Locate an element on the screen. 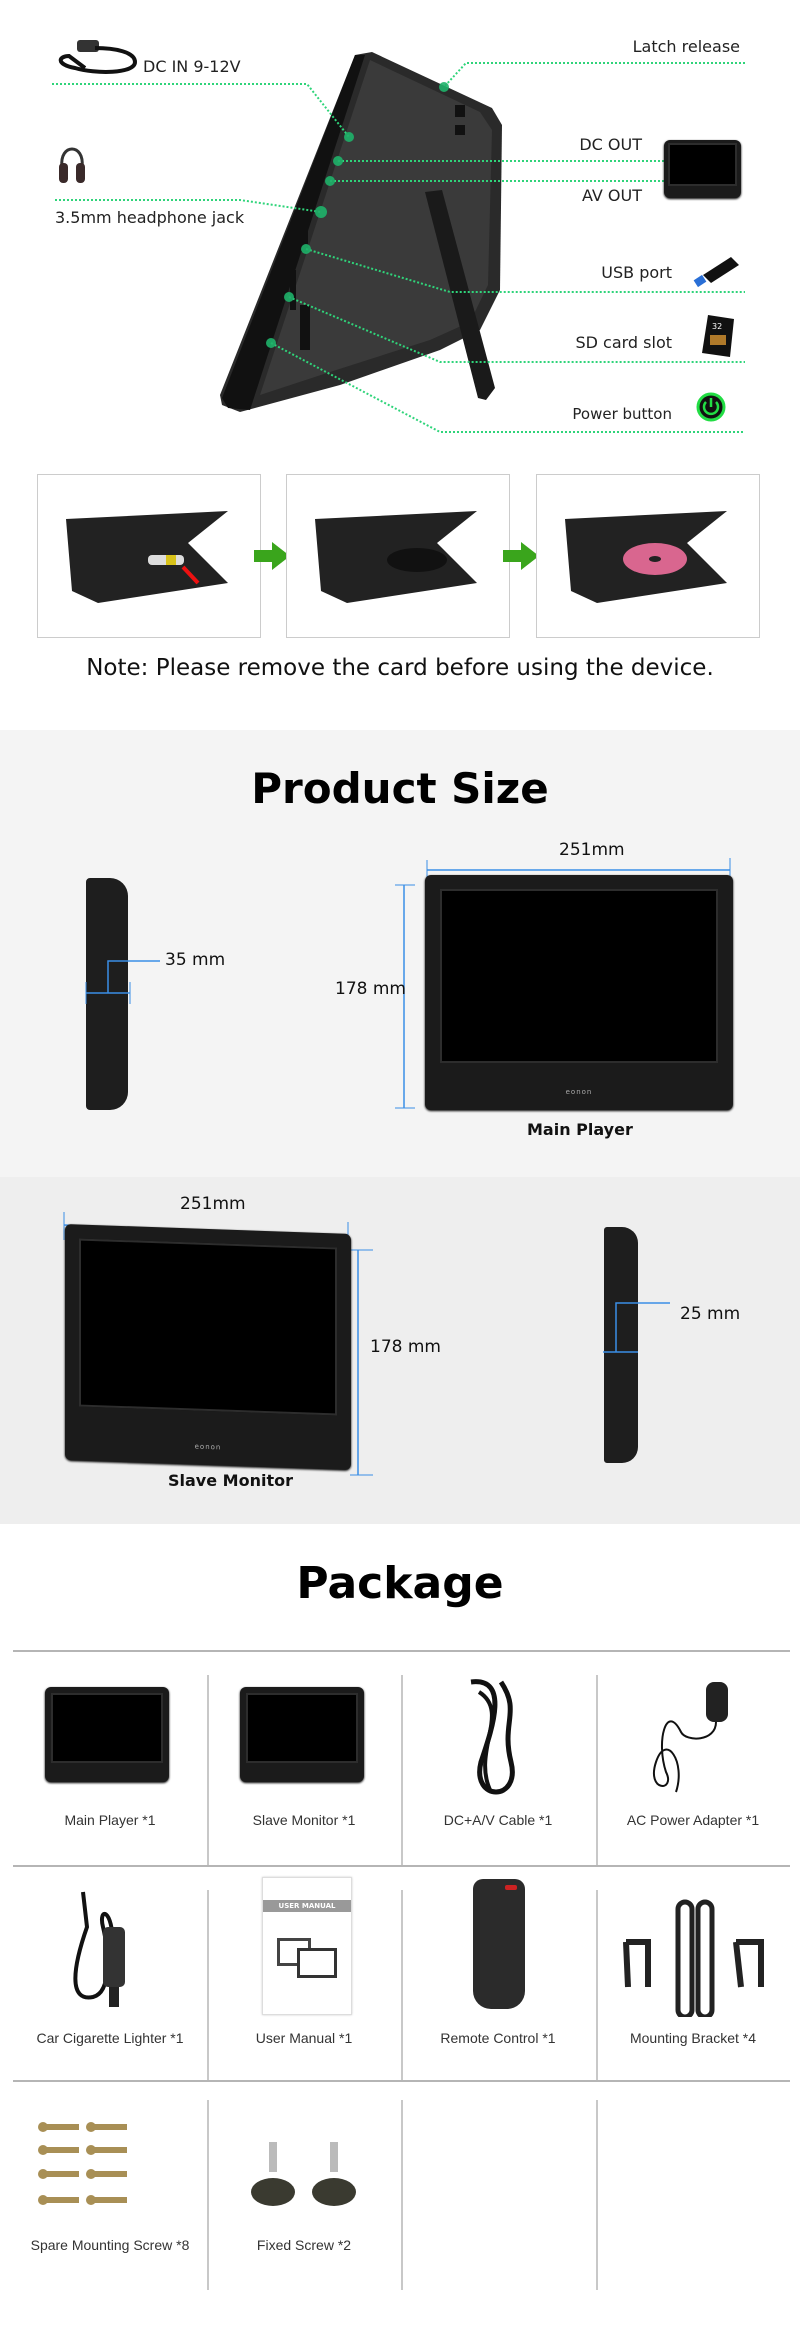 Image resolution: width=800 pixels, height=2338 pixels. ac-adapter-icon is located at coordinates (690, 1737).